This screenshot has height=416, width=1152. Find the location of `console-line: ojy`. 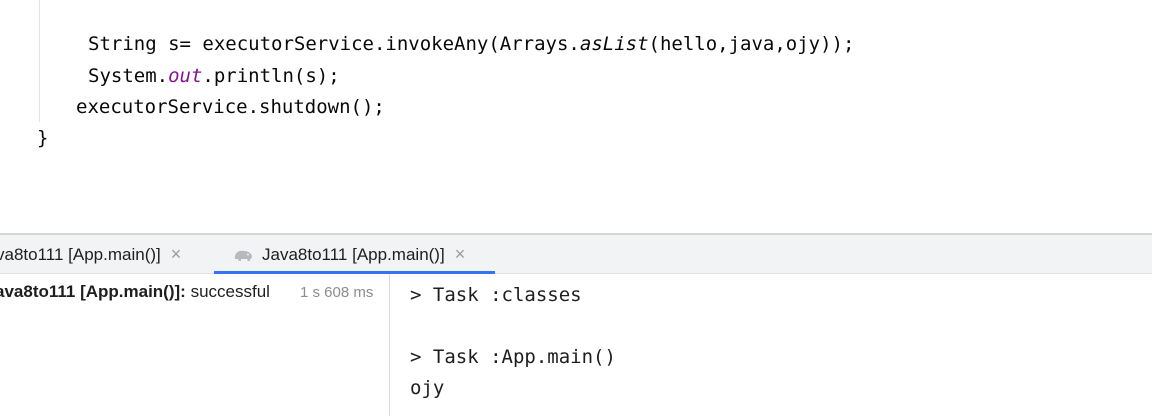

console-line: ojy is located at coordinates (427, 388).